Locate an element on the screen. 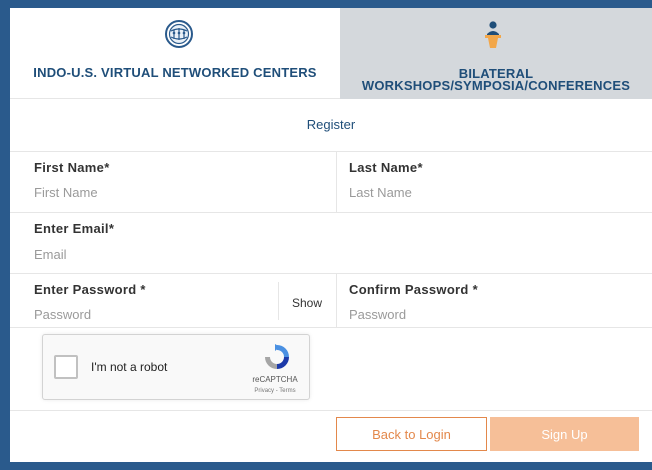 The image size is (652, 470). show-divider is located at coordinates (278, 301).